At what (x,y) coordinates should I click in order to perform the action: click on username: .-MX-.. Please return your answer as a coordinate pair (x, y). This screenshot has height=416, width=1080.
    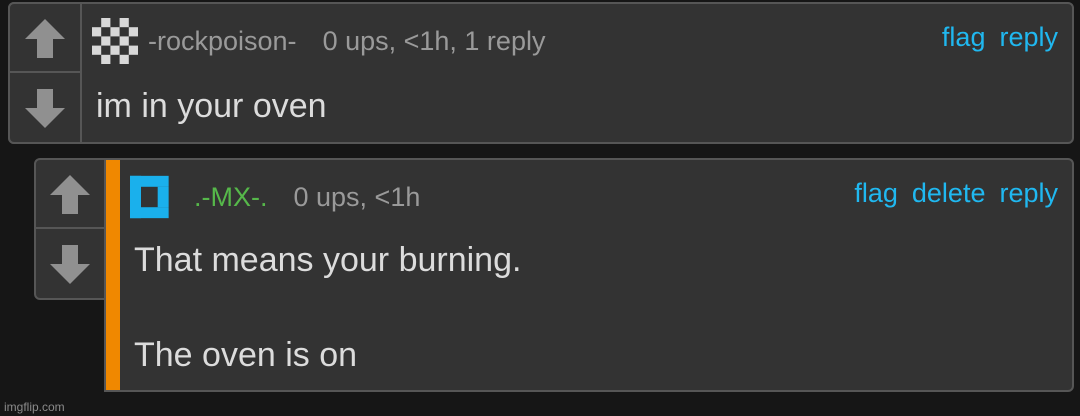
    Looking at the image, I should click on (231, 197).